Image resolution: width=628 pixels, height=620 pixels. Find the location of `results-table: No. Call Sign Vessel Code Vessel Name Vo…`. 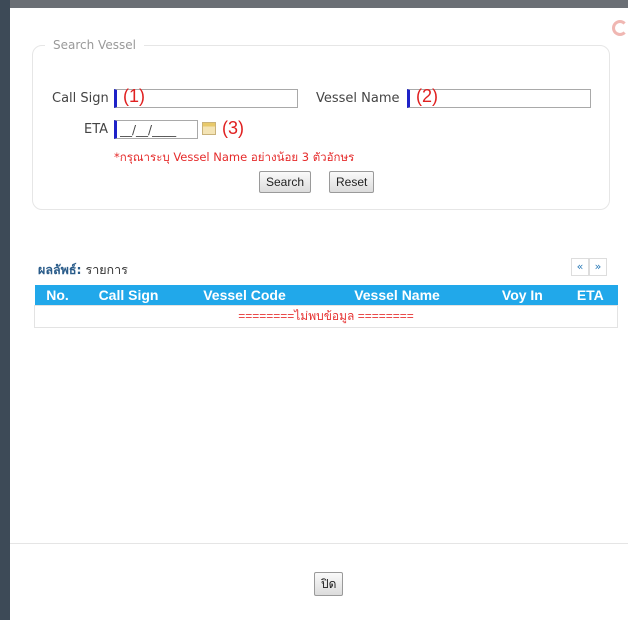

results-table: No. Call Sign Vessel Code Vessel Name Vo… is located at coordinates (326, 306).